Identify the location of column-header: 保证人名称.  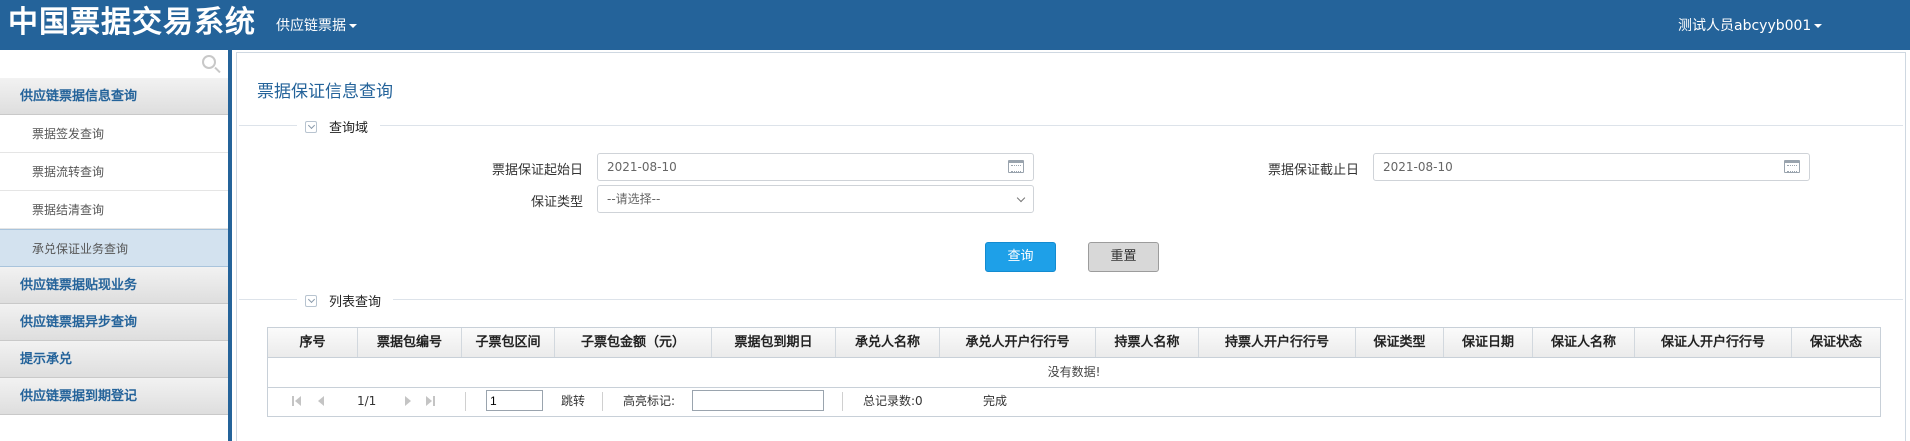
(1584, 342).